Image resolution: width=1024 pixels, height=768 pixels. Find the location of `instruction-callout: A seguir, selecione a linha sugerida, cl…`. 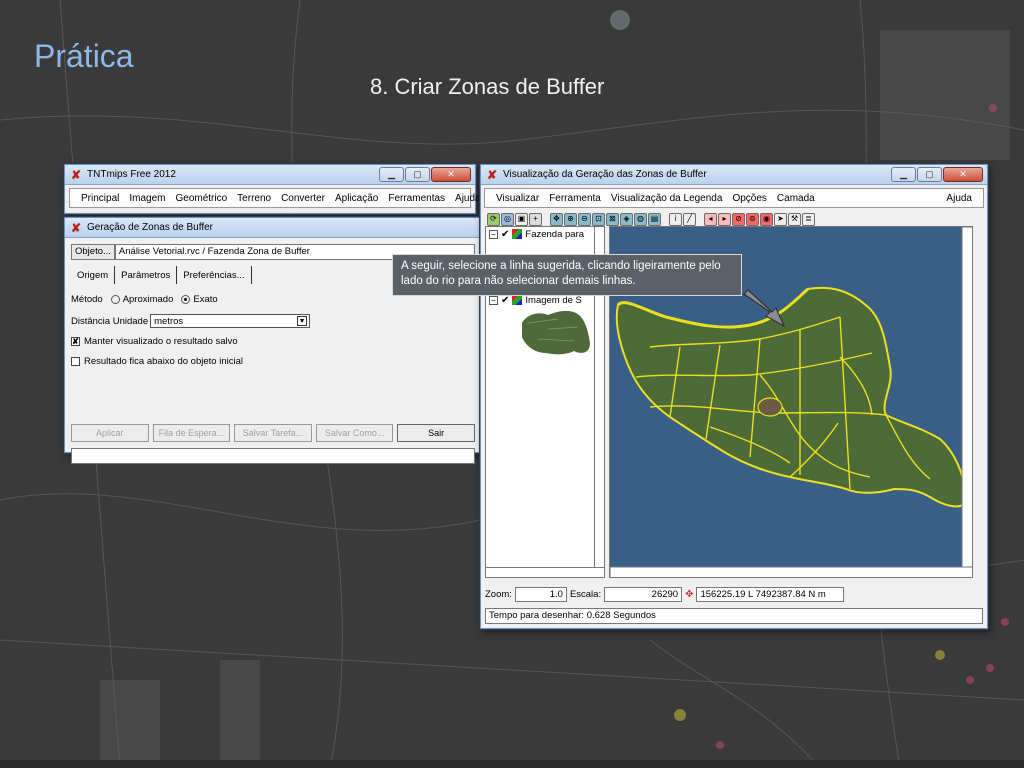

instruction-callout: A seguir, selecione a linha sugerida, cl… is located at coordinates (567, 275).